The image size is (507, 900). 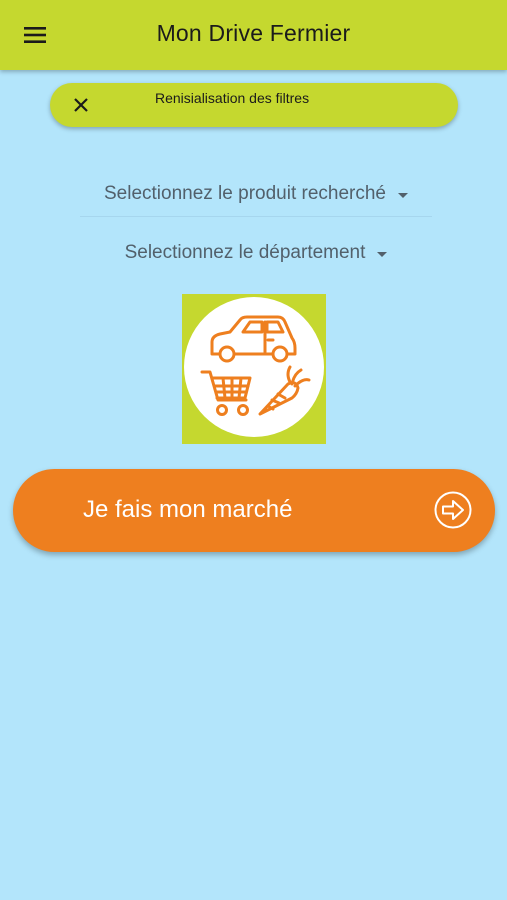 I want to click on product-dropdown: Selectionnez le produit recherché, so click(x=256, y=194).